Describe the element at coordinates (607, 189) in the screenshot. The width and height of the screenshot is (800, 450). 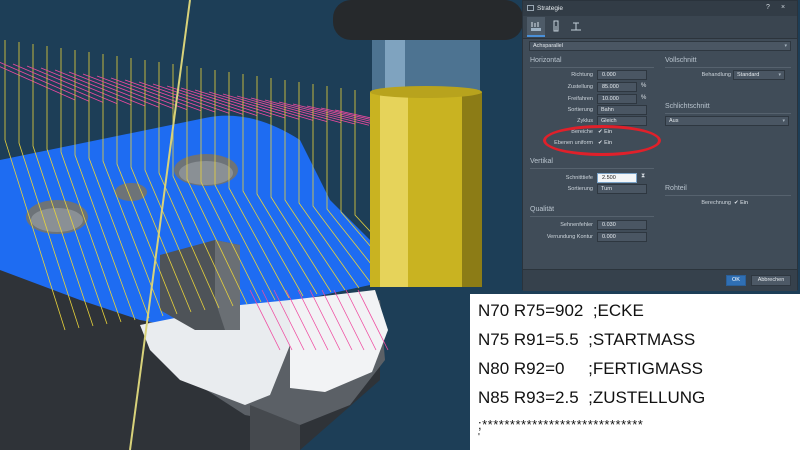
I see `sortierung-vertikal-value: Turn` at that location.